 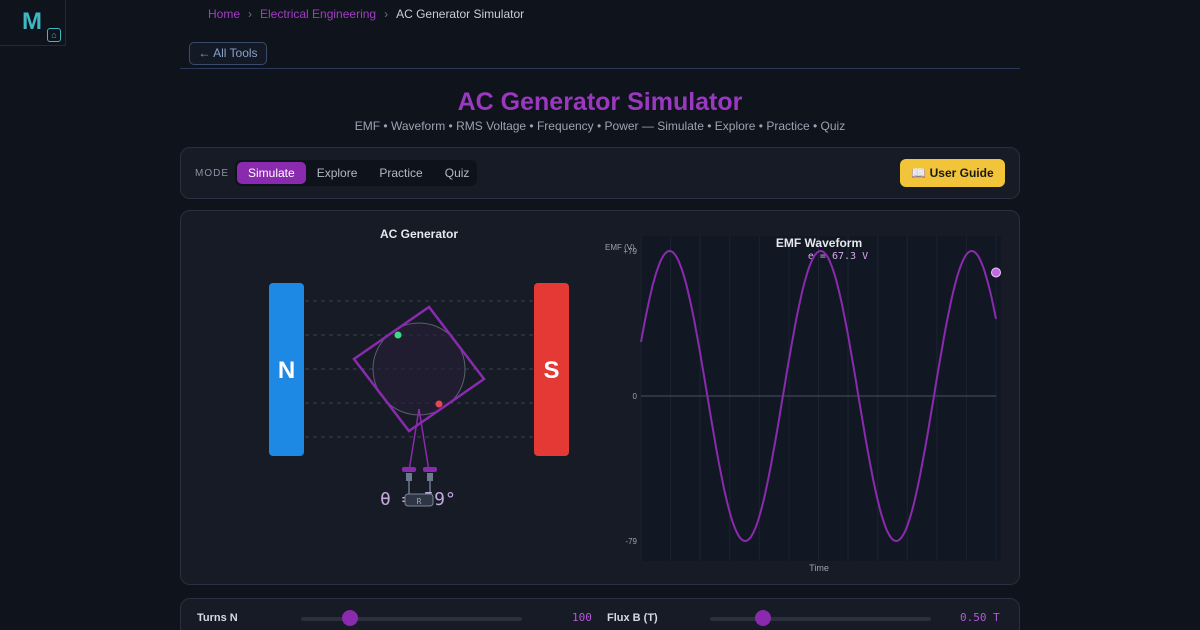 I want to click on divider, so click(x=600, y=68).